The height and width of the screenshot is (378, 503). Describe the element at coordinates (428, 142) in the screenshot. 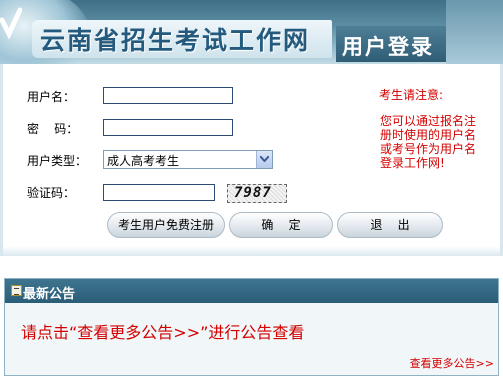

I see `notice-body: 您可以通过报名注册时使用的用户名或考号作为用户名登录工作网!` at that location.